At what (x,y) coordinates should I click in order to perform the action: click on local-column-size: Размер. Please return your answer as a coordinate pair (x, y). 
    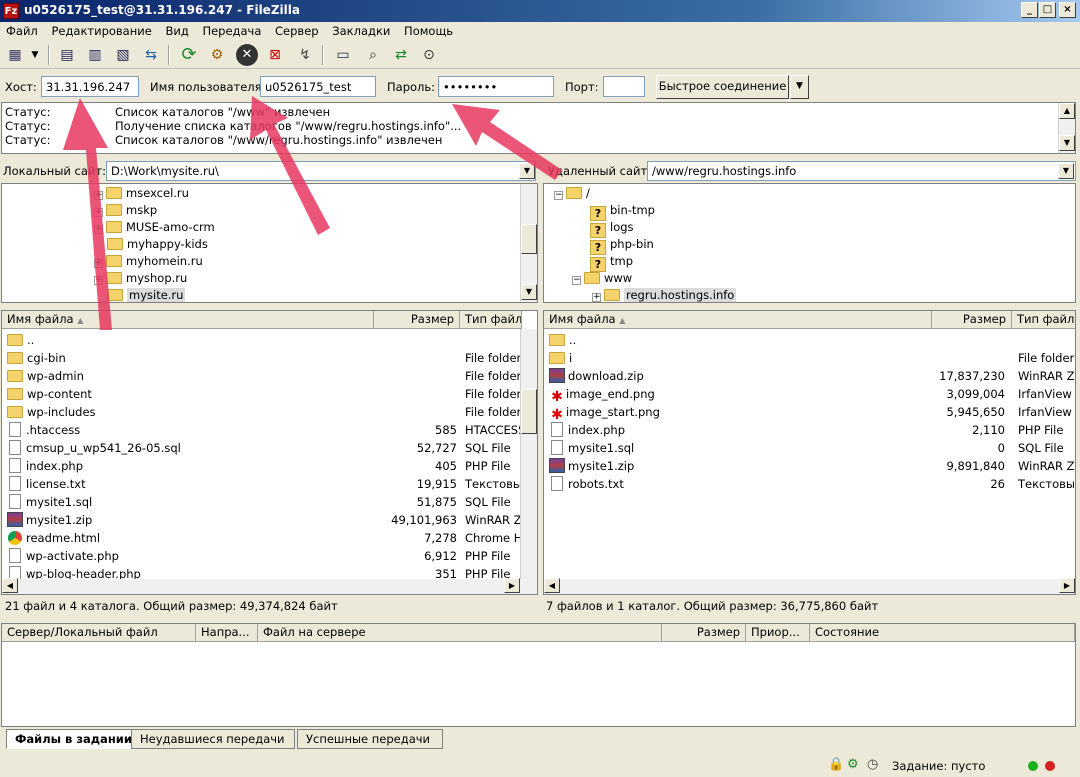
    Looking at the image, I should click on (417, 320).